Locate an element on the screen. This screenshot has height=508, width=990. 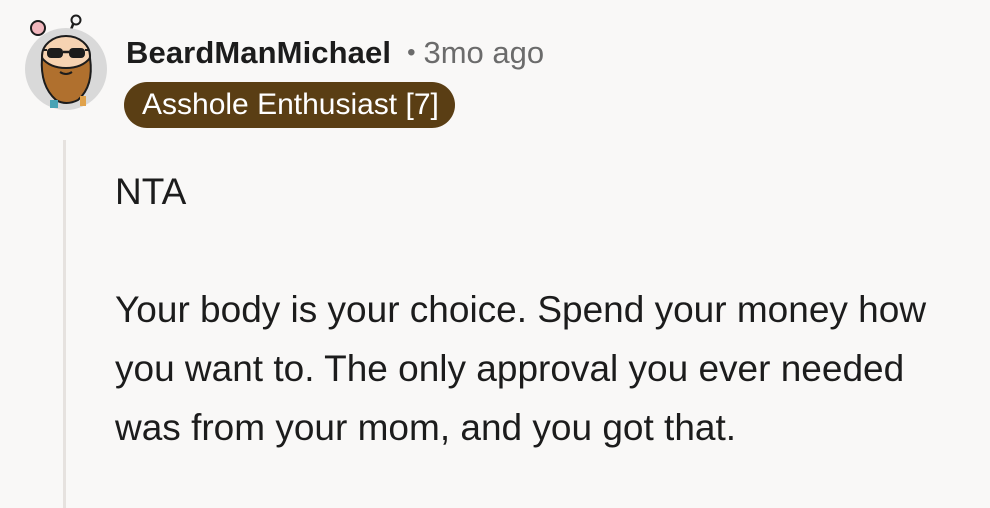
comment-paragraph: NTA is located at coordinates (151, 191).